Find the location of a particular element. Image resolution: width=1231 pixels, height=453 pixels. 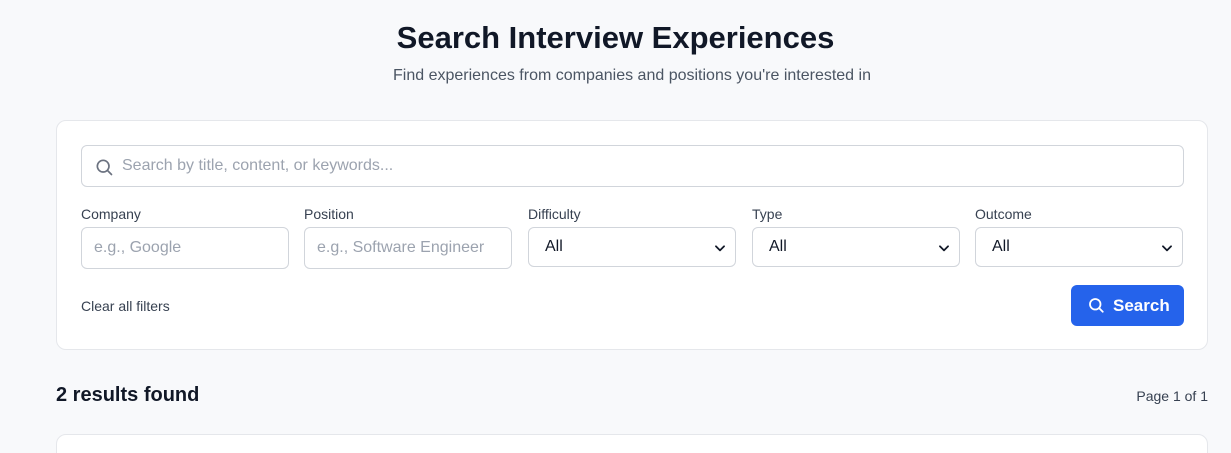

search-box is located at coordinates (632, 166).